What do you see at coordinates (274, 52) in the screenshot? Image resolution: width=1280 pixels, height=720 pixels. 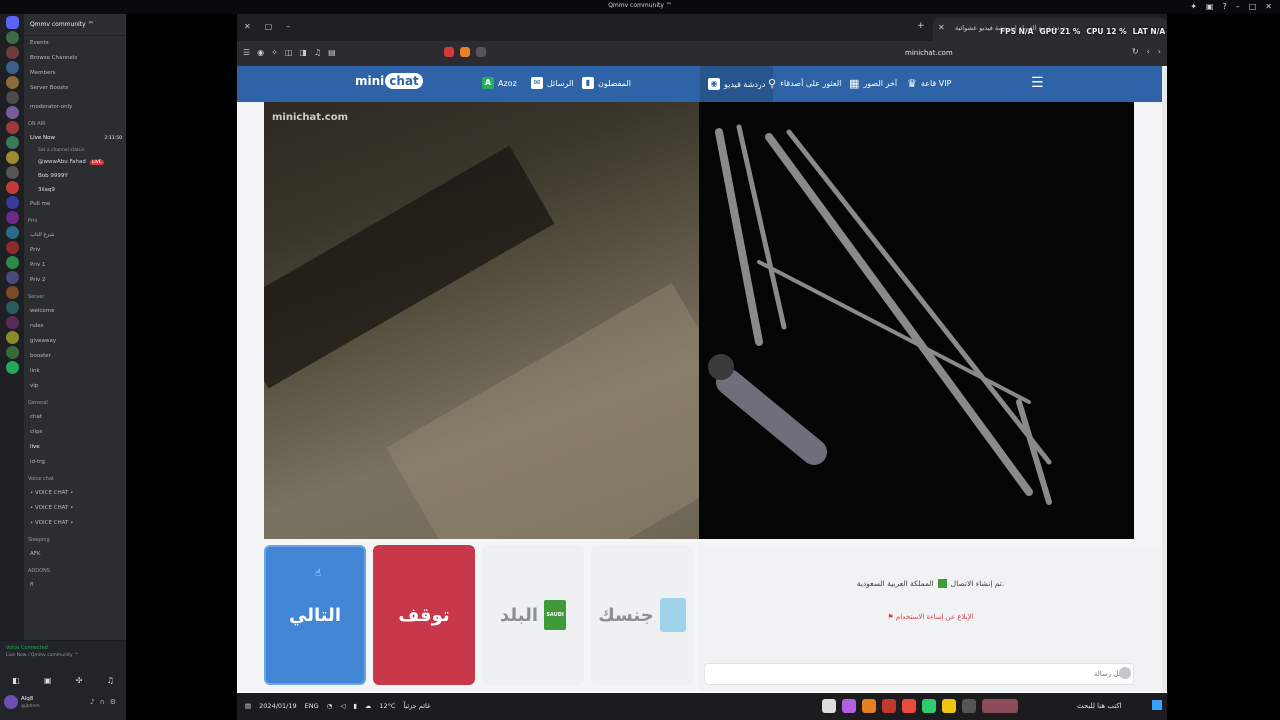 I see `bookmarks-icon: ✧` at bounding box center [274, 52].